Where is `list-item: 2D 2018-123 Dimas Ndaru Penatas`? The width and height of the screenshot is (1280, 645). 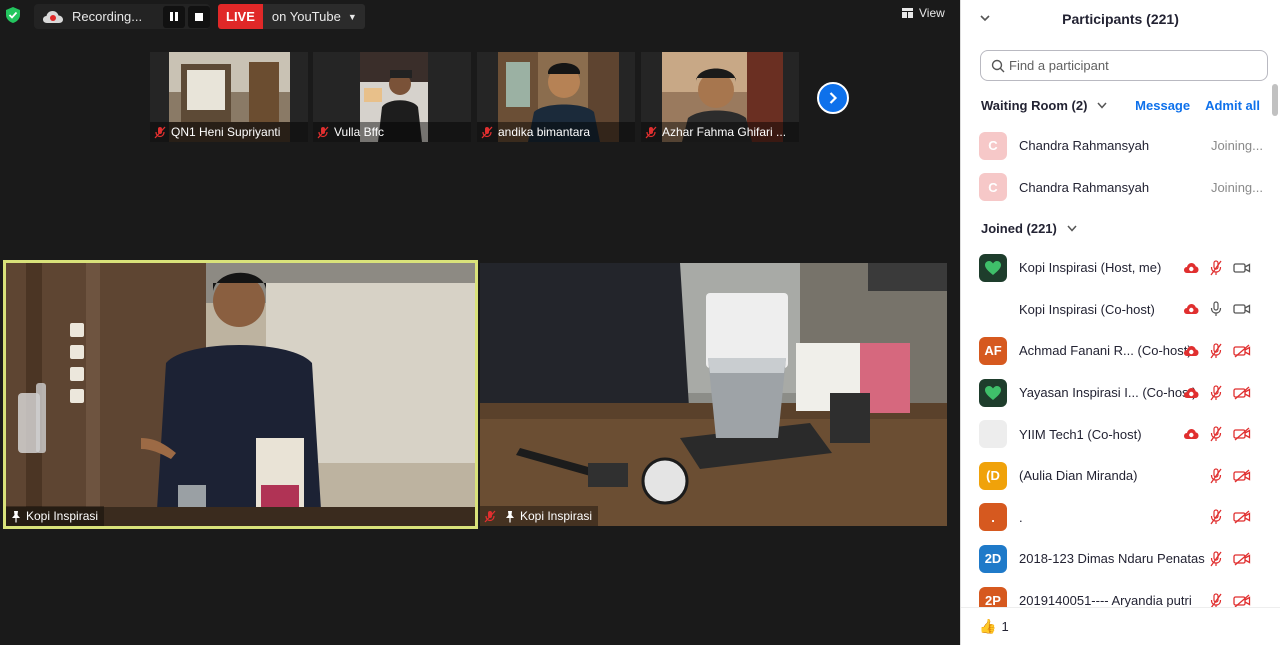
list-item: 2D 2018-123 Dimas Ndaru Penatas is located at coordinates (1117, 559).